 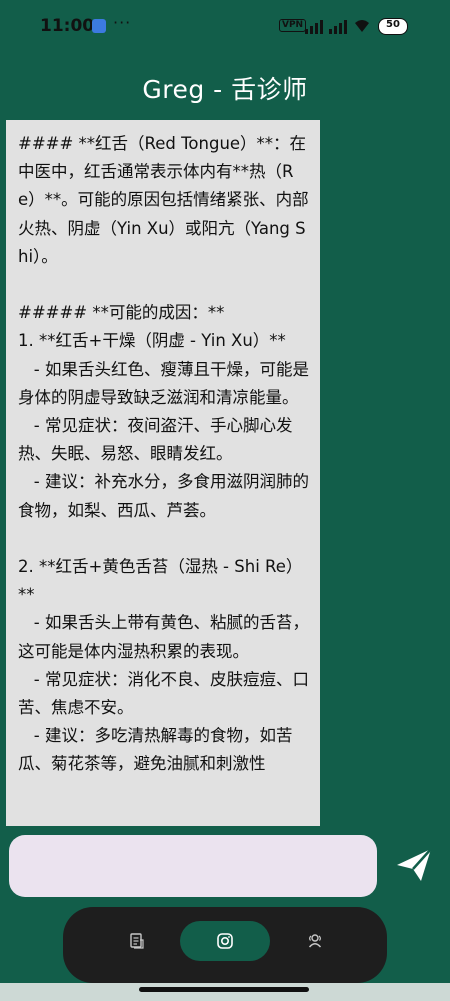 What do you see at coordinates (67, 26) in the screenshot?
I see `status-time: 11:00` at bounding box center [67, 26].